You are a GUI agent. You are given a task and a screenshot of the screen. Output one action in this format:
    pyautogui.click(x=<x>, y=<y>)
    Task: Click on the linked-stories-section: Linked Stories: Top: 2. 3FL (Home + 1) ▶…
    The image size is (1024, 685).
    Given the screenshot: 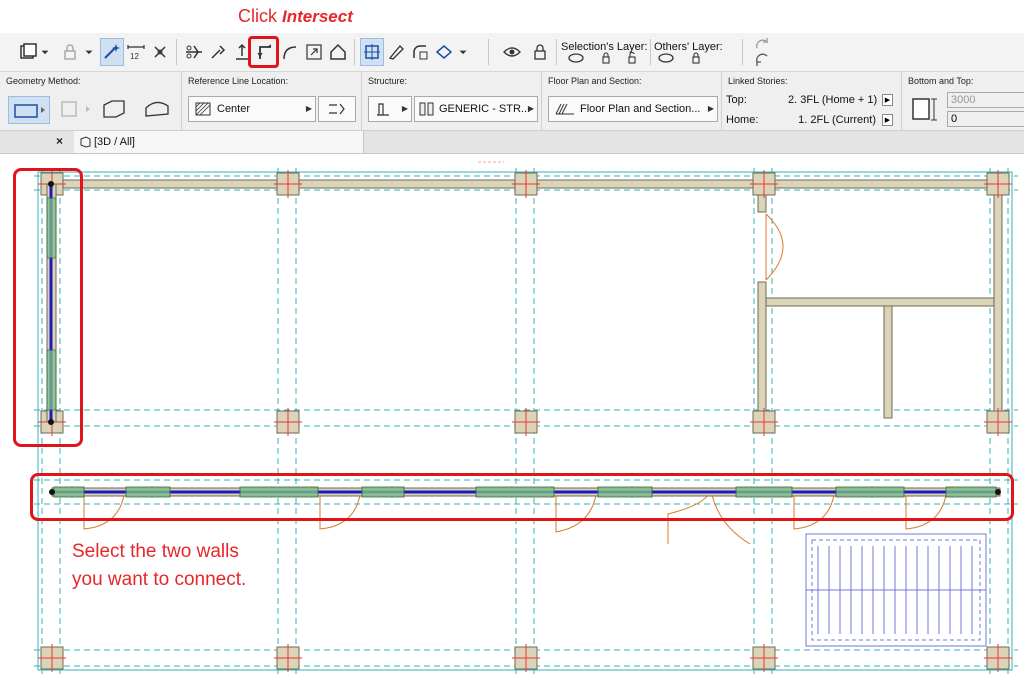 What is the action you would take?
    pyautogui.click(x=812, y=101)
    